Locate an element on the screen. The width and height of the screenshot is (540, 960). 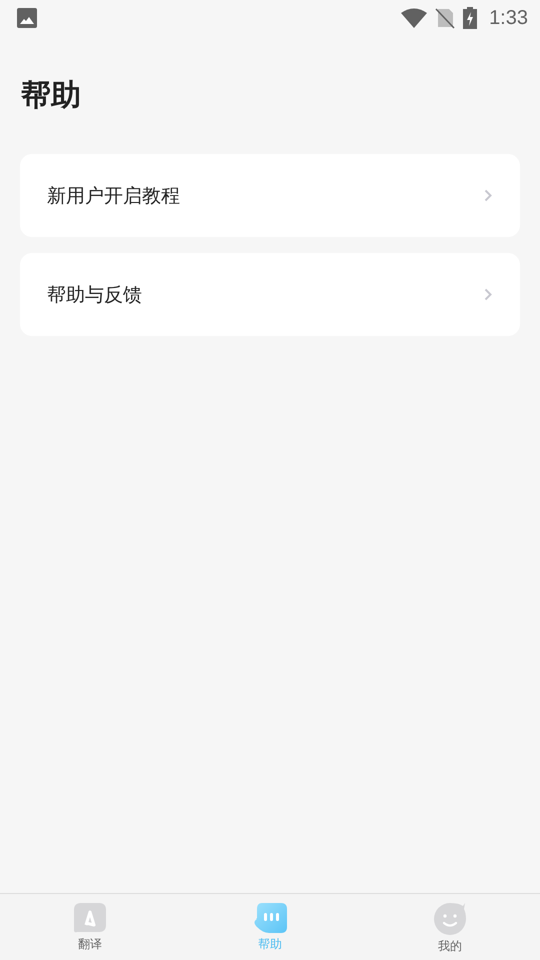
tab: 我的 is located at coordinates (450, 927).